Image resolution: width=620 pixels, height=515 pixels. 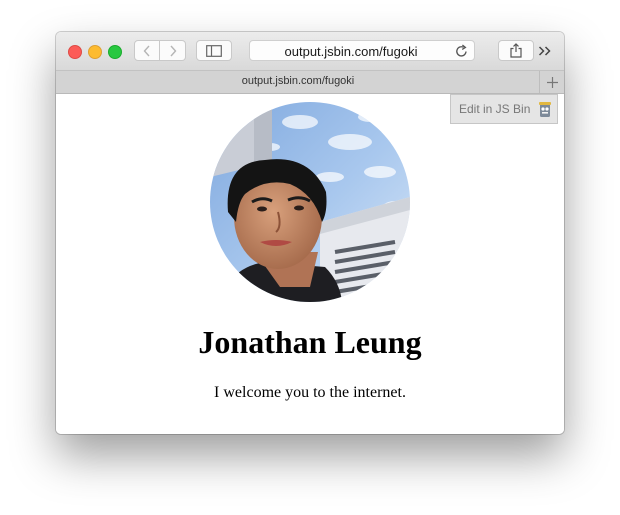 I want to click on sidebar-toggle-button, so click(x=214, y=50).